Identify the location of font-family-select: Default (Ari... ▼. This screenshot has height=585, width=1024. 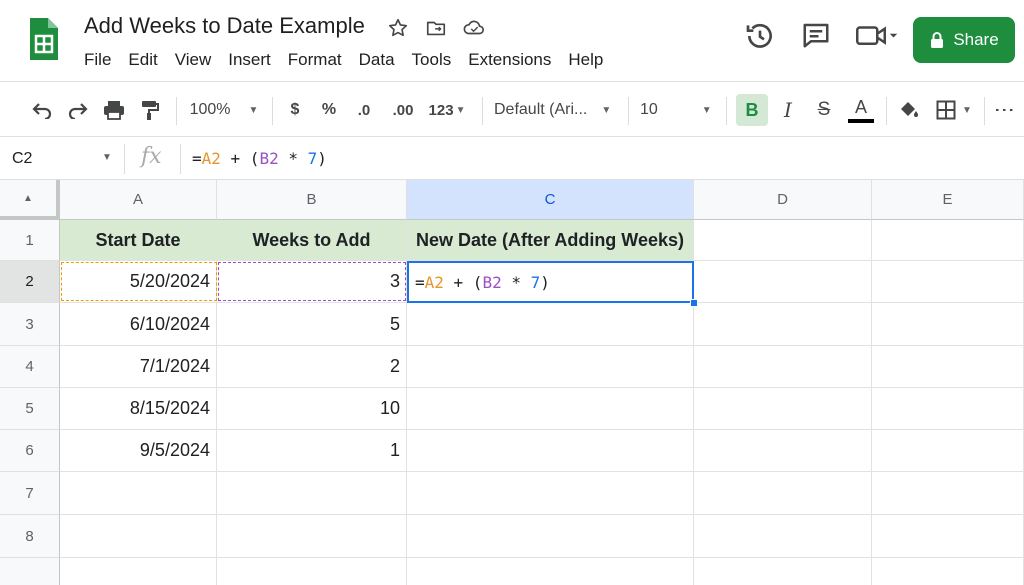
(556, 110).